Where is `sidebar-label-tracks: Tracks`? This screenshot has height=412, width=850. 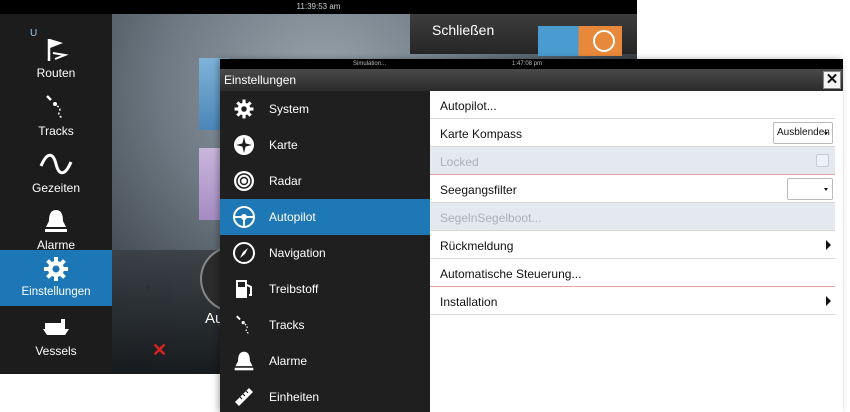 sidebar-label-tracks: Tracks is located at coordinates (56, 131).